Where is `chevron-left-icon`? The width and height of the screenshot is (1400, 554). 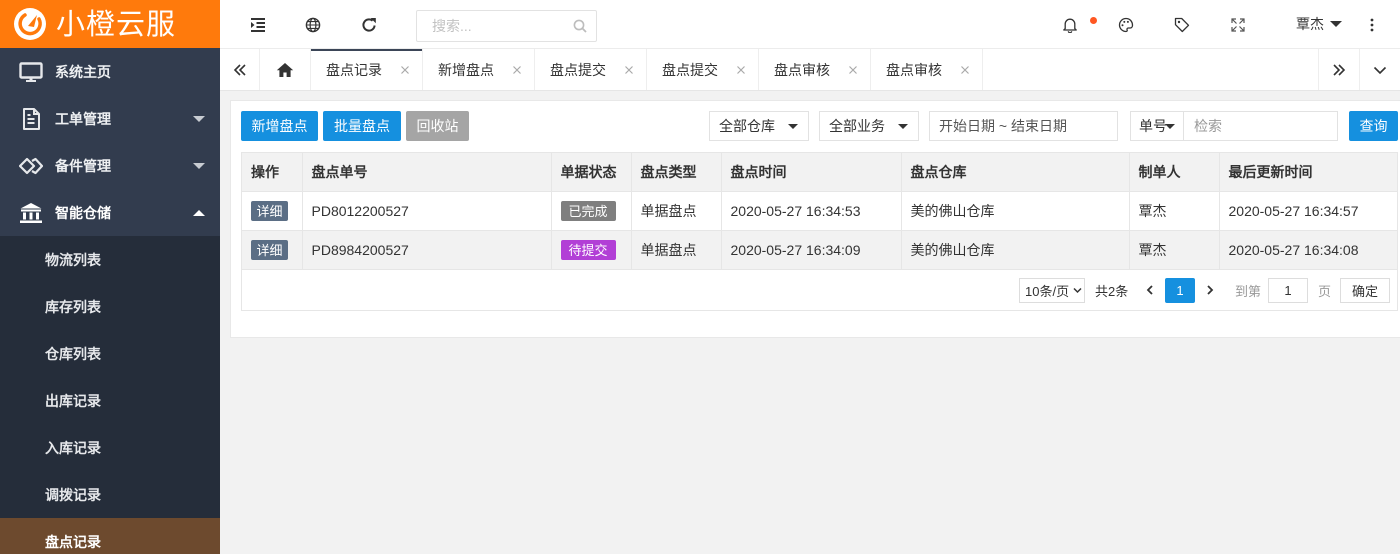
chevron-left-icon is located at coordinates (1149, 290).